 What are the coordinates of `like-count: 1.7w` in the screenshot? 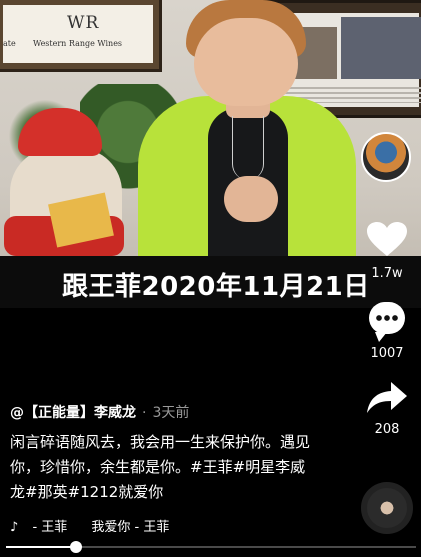 It's located at (387, 273).